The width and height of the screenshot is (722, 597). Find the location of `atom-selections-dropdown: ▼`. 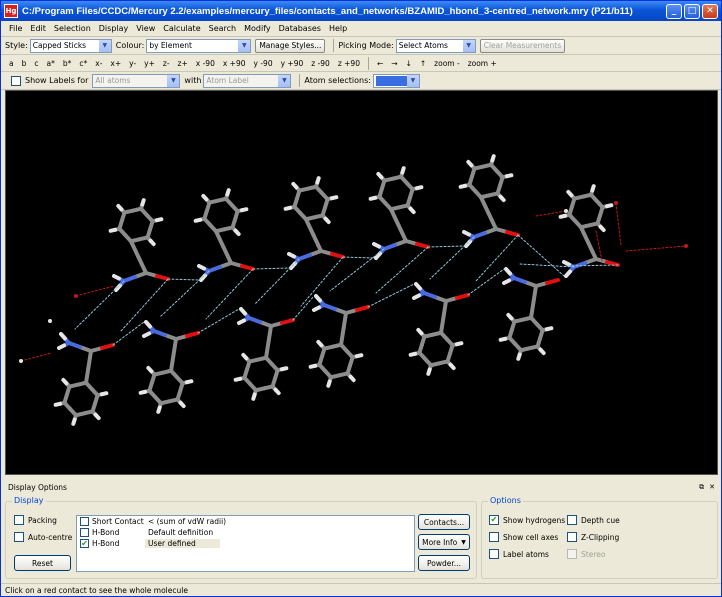

atom-selections-dropdown: ▼ is located at coordinates (396, 80).